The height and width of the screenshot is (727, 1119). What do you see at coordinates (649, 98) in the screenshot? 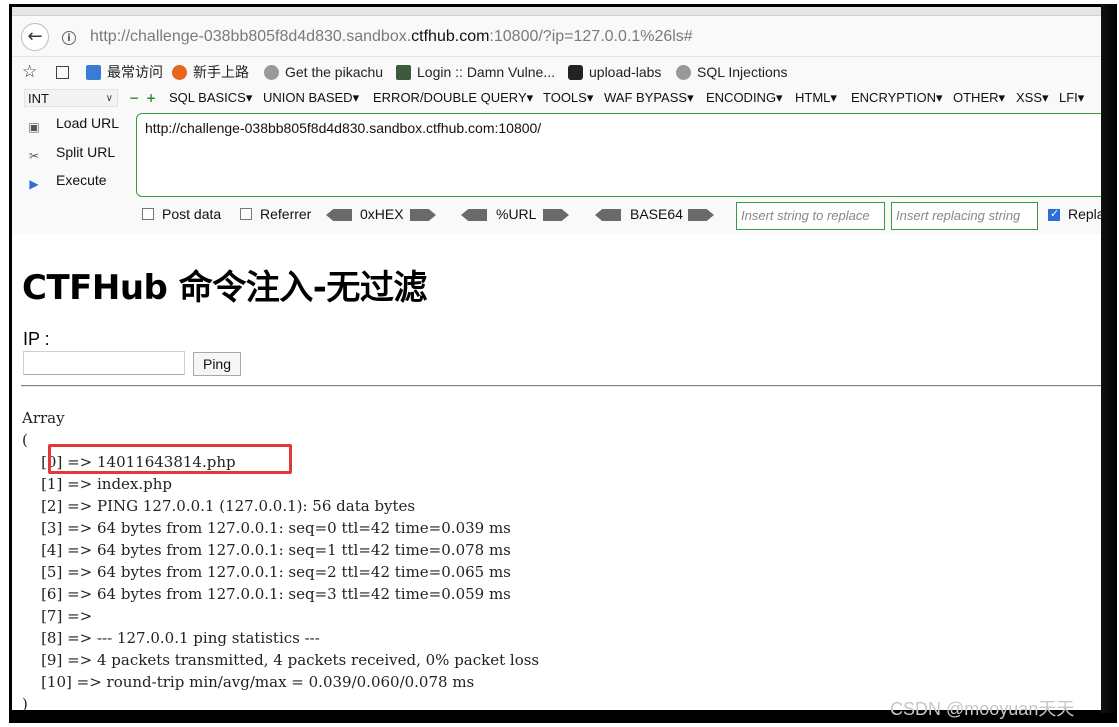
I see `menu-waf-bypass: WAF BYPASS▾` at bounding box center [649, 98].